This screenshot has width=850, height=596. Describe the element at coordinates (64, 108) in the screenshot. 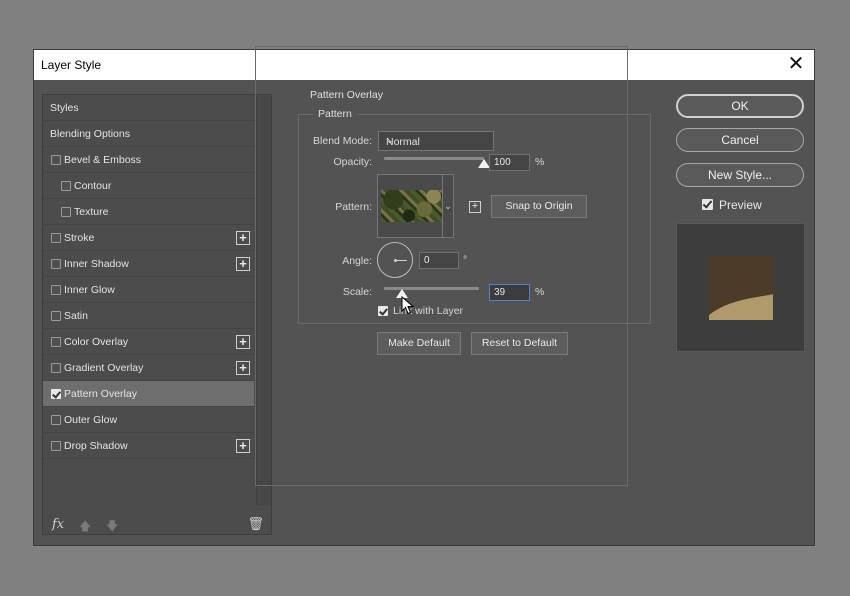

I see `style-item-label: Styles` at that location.